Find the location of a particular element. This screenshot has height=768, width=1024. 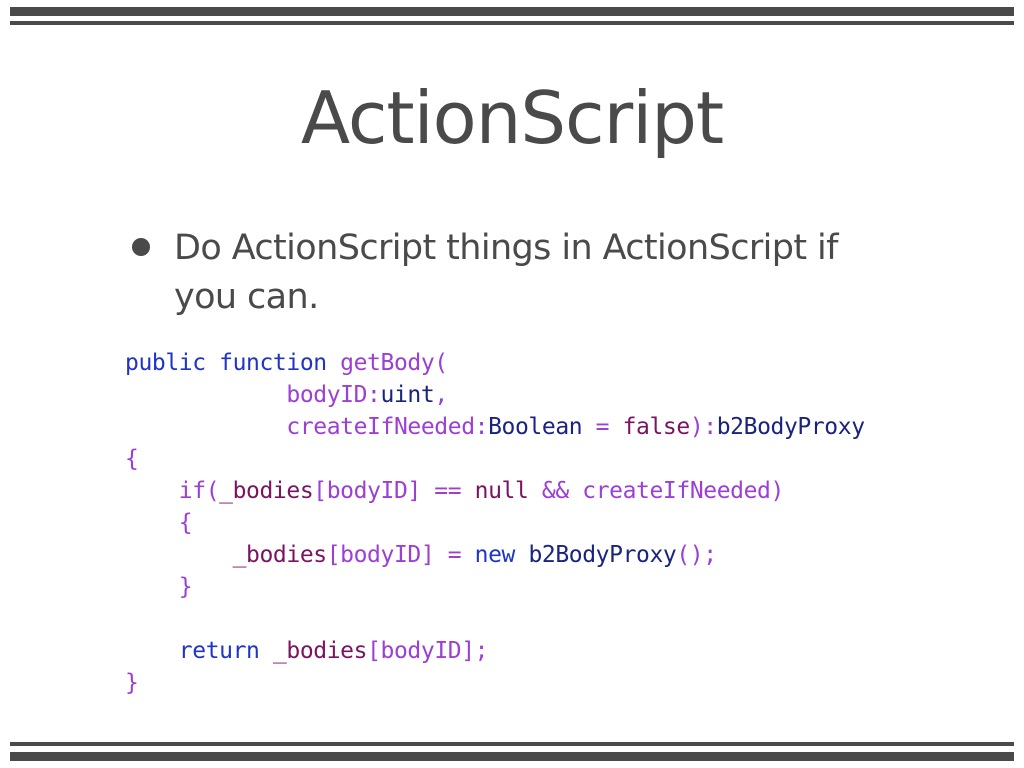

code-line-1: public function getBody( is located at coordinates (495, 363).